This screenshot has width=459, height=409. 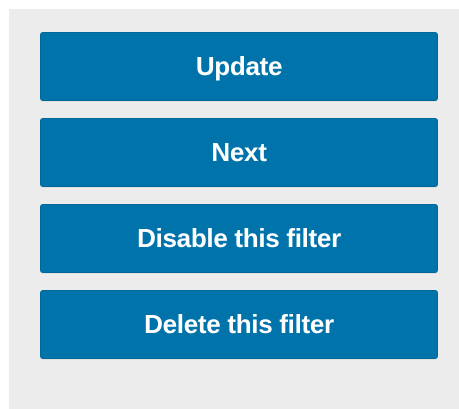 I want to click on update-button: Update, so click(x=239, y=66).